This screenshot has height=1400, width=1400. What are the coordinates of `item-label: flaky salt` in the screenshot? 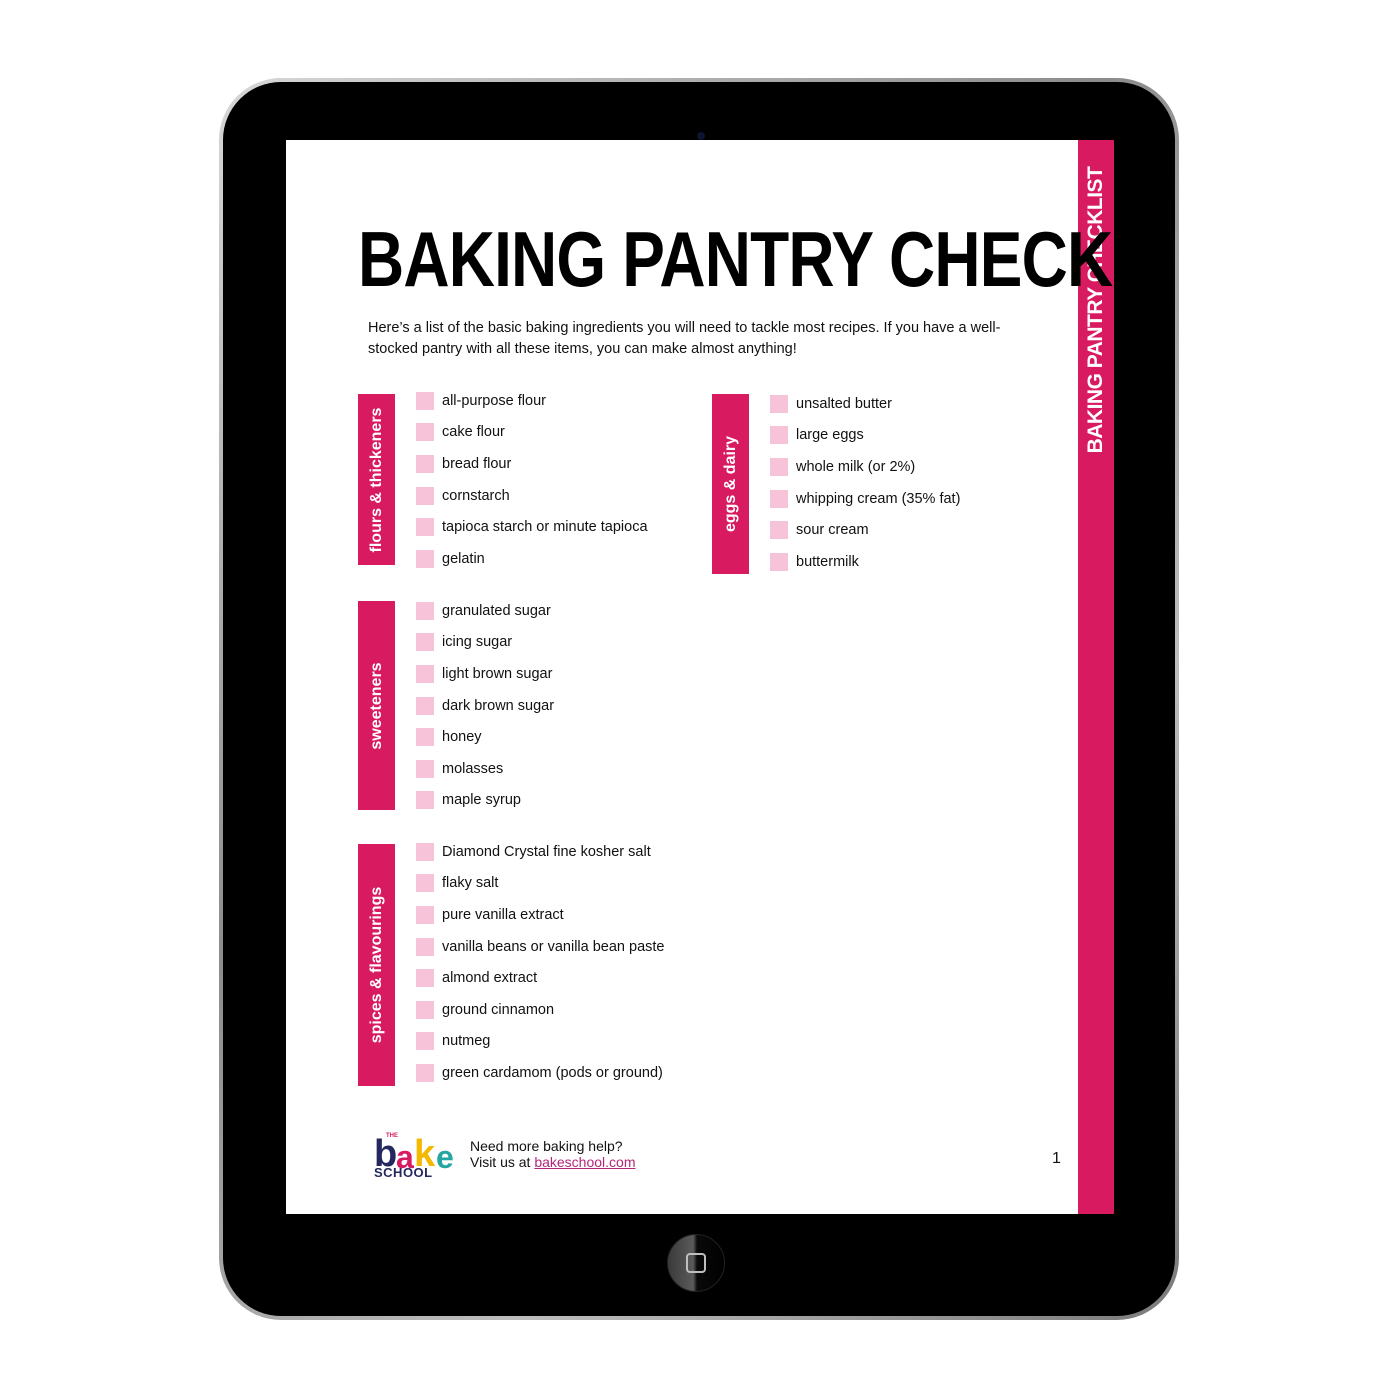 It's located at (470, 883).